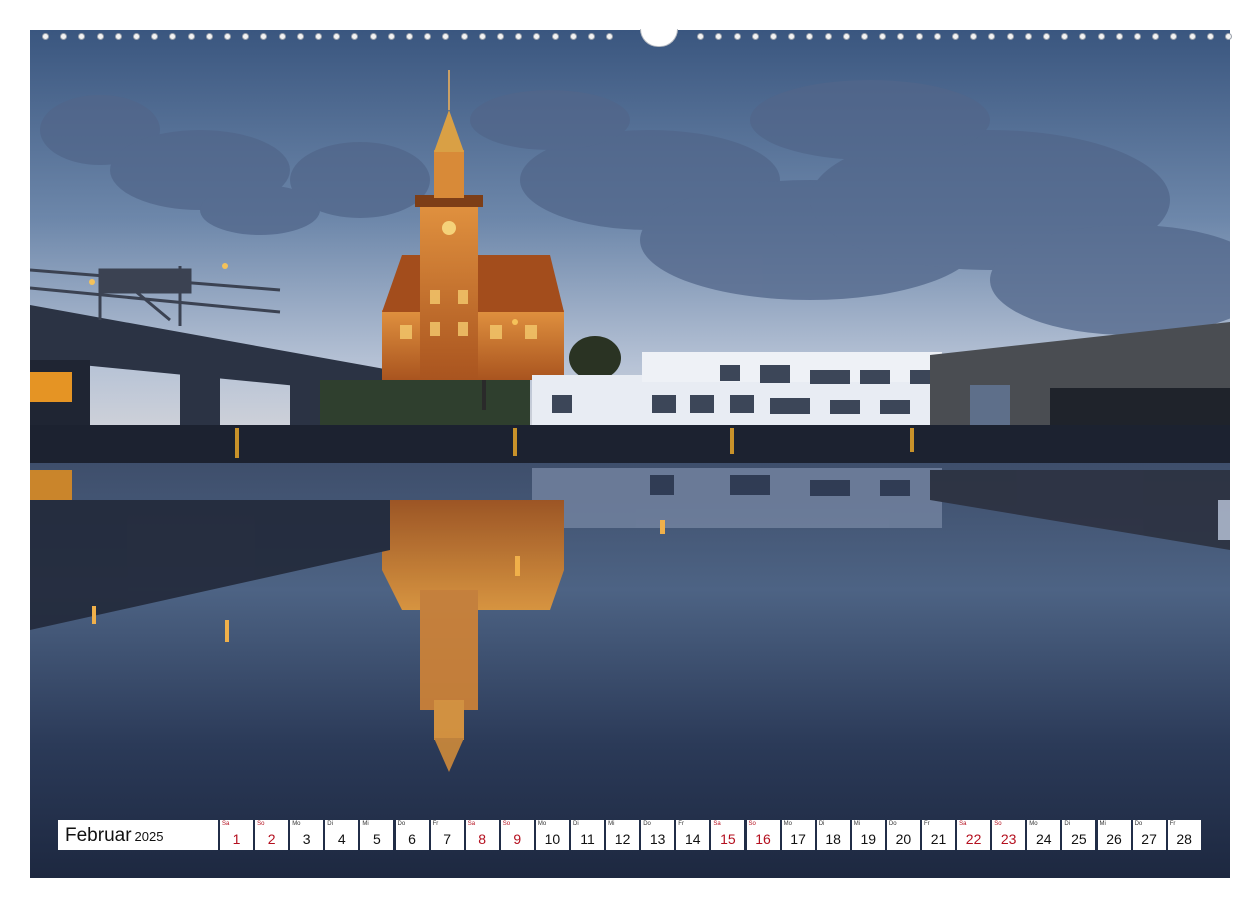 This screenshot has width=1260, height=908. I want to click on day-cell: Sa 8, so click(482, 835).